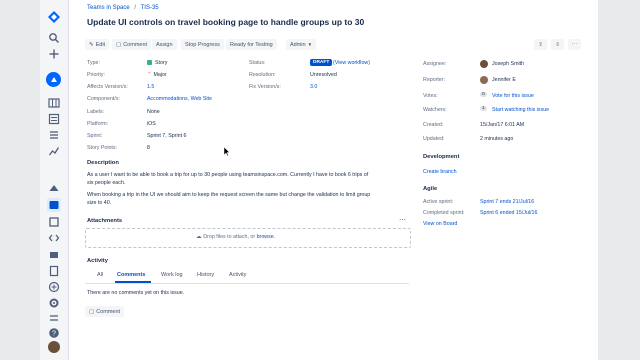 The image size is (640, 360). What do you see at coordinates (484, 80) in the screenshot?
I see `reporter-avatar` at bounding box center [484, 80].